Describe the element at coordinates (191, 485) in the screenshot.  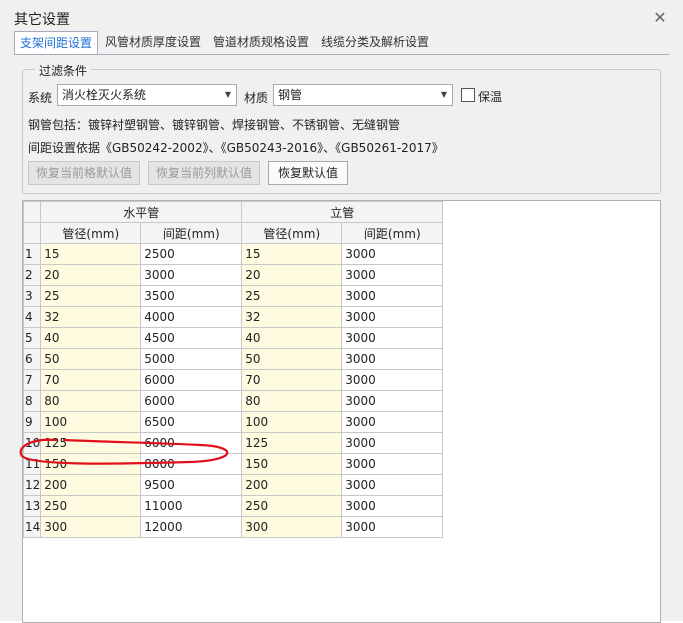
I see `h-spacing-cell: 9500` at that location.